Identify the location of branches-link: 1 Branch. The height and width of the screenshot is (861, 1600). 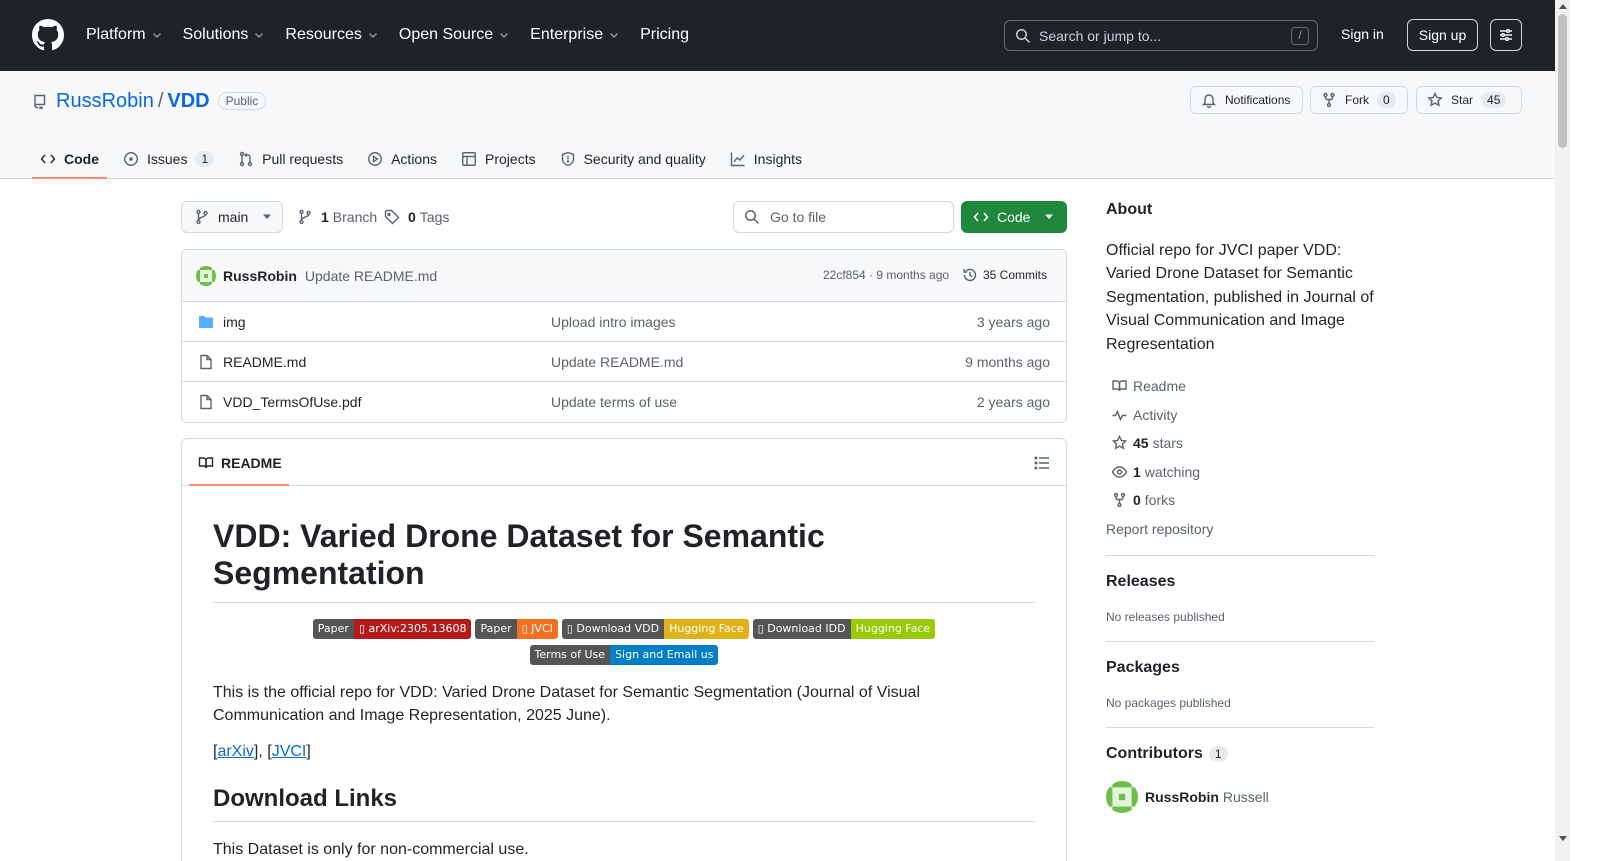
(337, 217).